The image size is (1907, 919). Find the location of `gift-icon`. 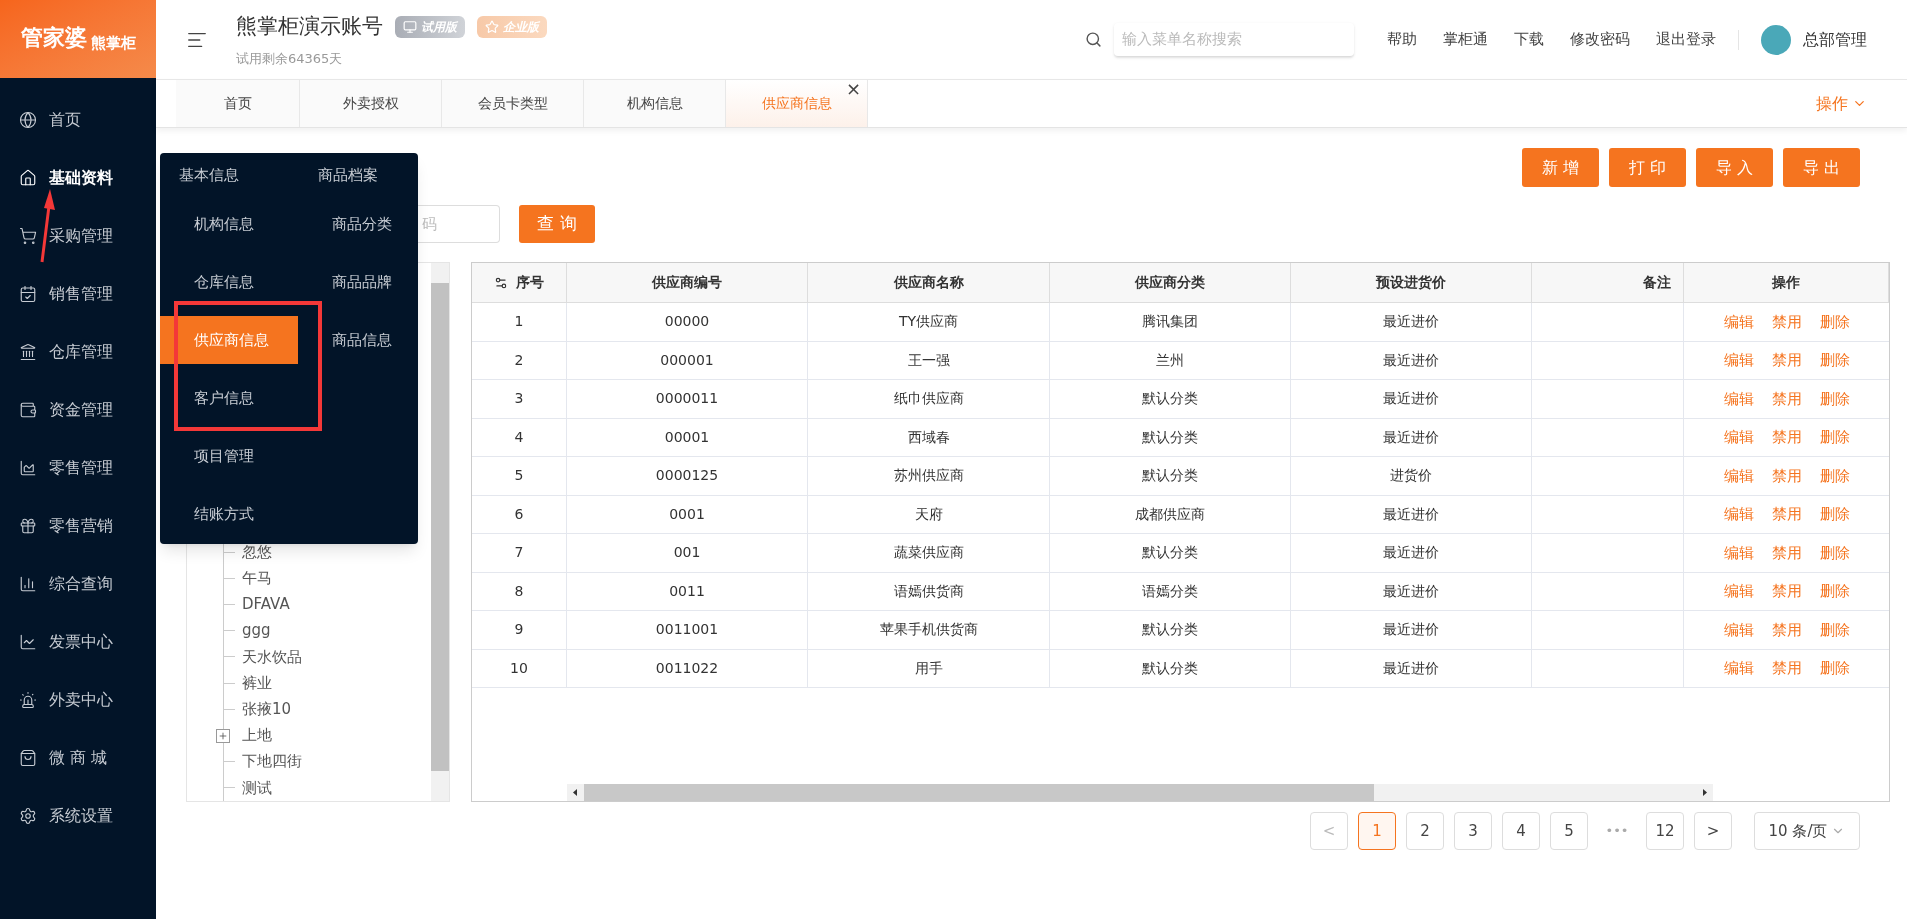

gift-icon is located at coordinates (28, 526).